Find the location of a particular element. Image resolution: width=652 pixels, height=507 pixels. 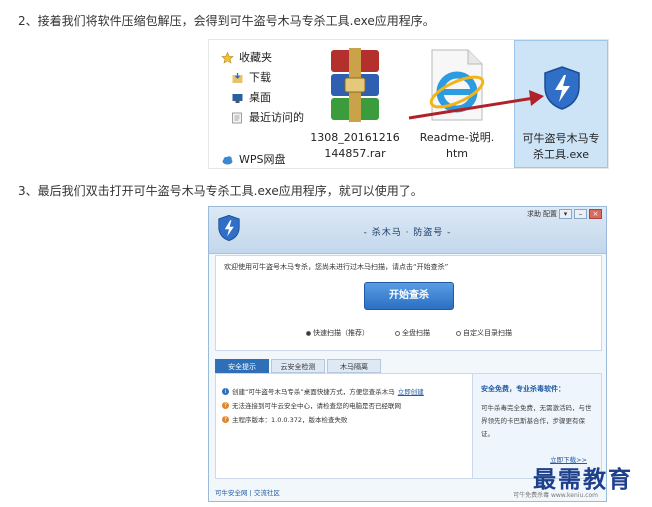

recent-places-icon is located at coordinates (237, 118).